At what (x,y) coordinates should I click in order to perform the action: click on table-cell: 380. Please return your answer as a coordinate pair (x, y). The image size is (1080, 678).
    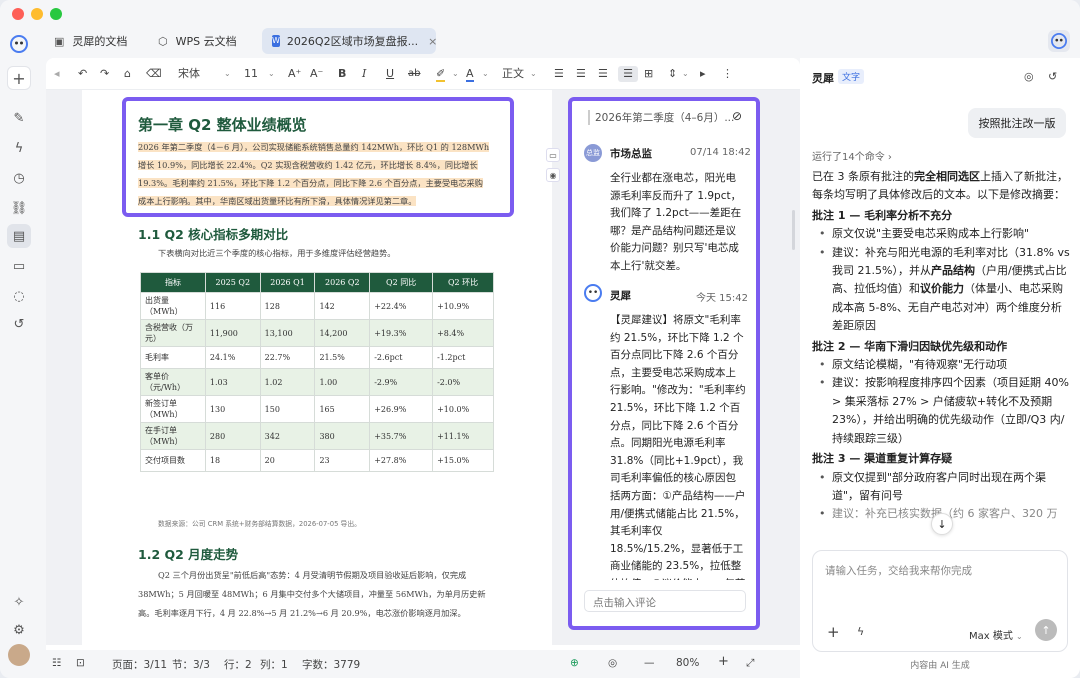
    Looking at the image, I should click on (342, 436).